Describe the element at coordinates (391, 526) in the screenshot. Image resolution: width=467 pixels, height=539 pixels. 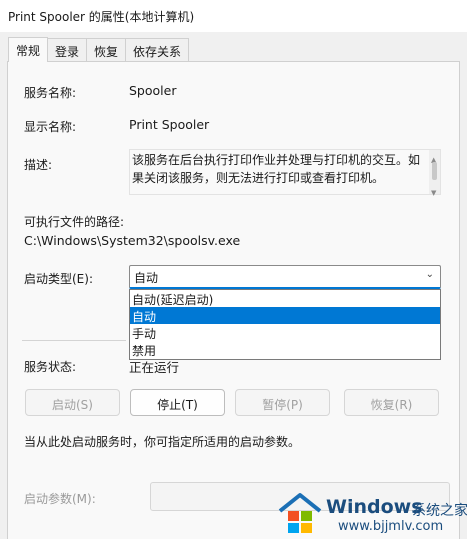
I see `watermark-url: www.bjjmlv.com` at that location.